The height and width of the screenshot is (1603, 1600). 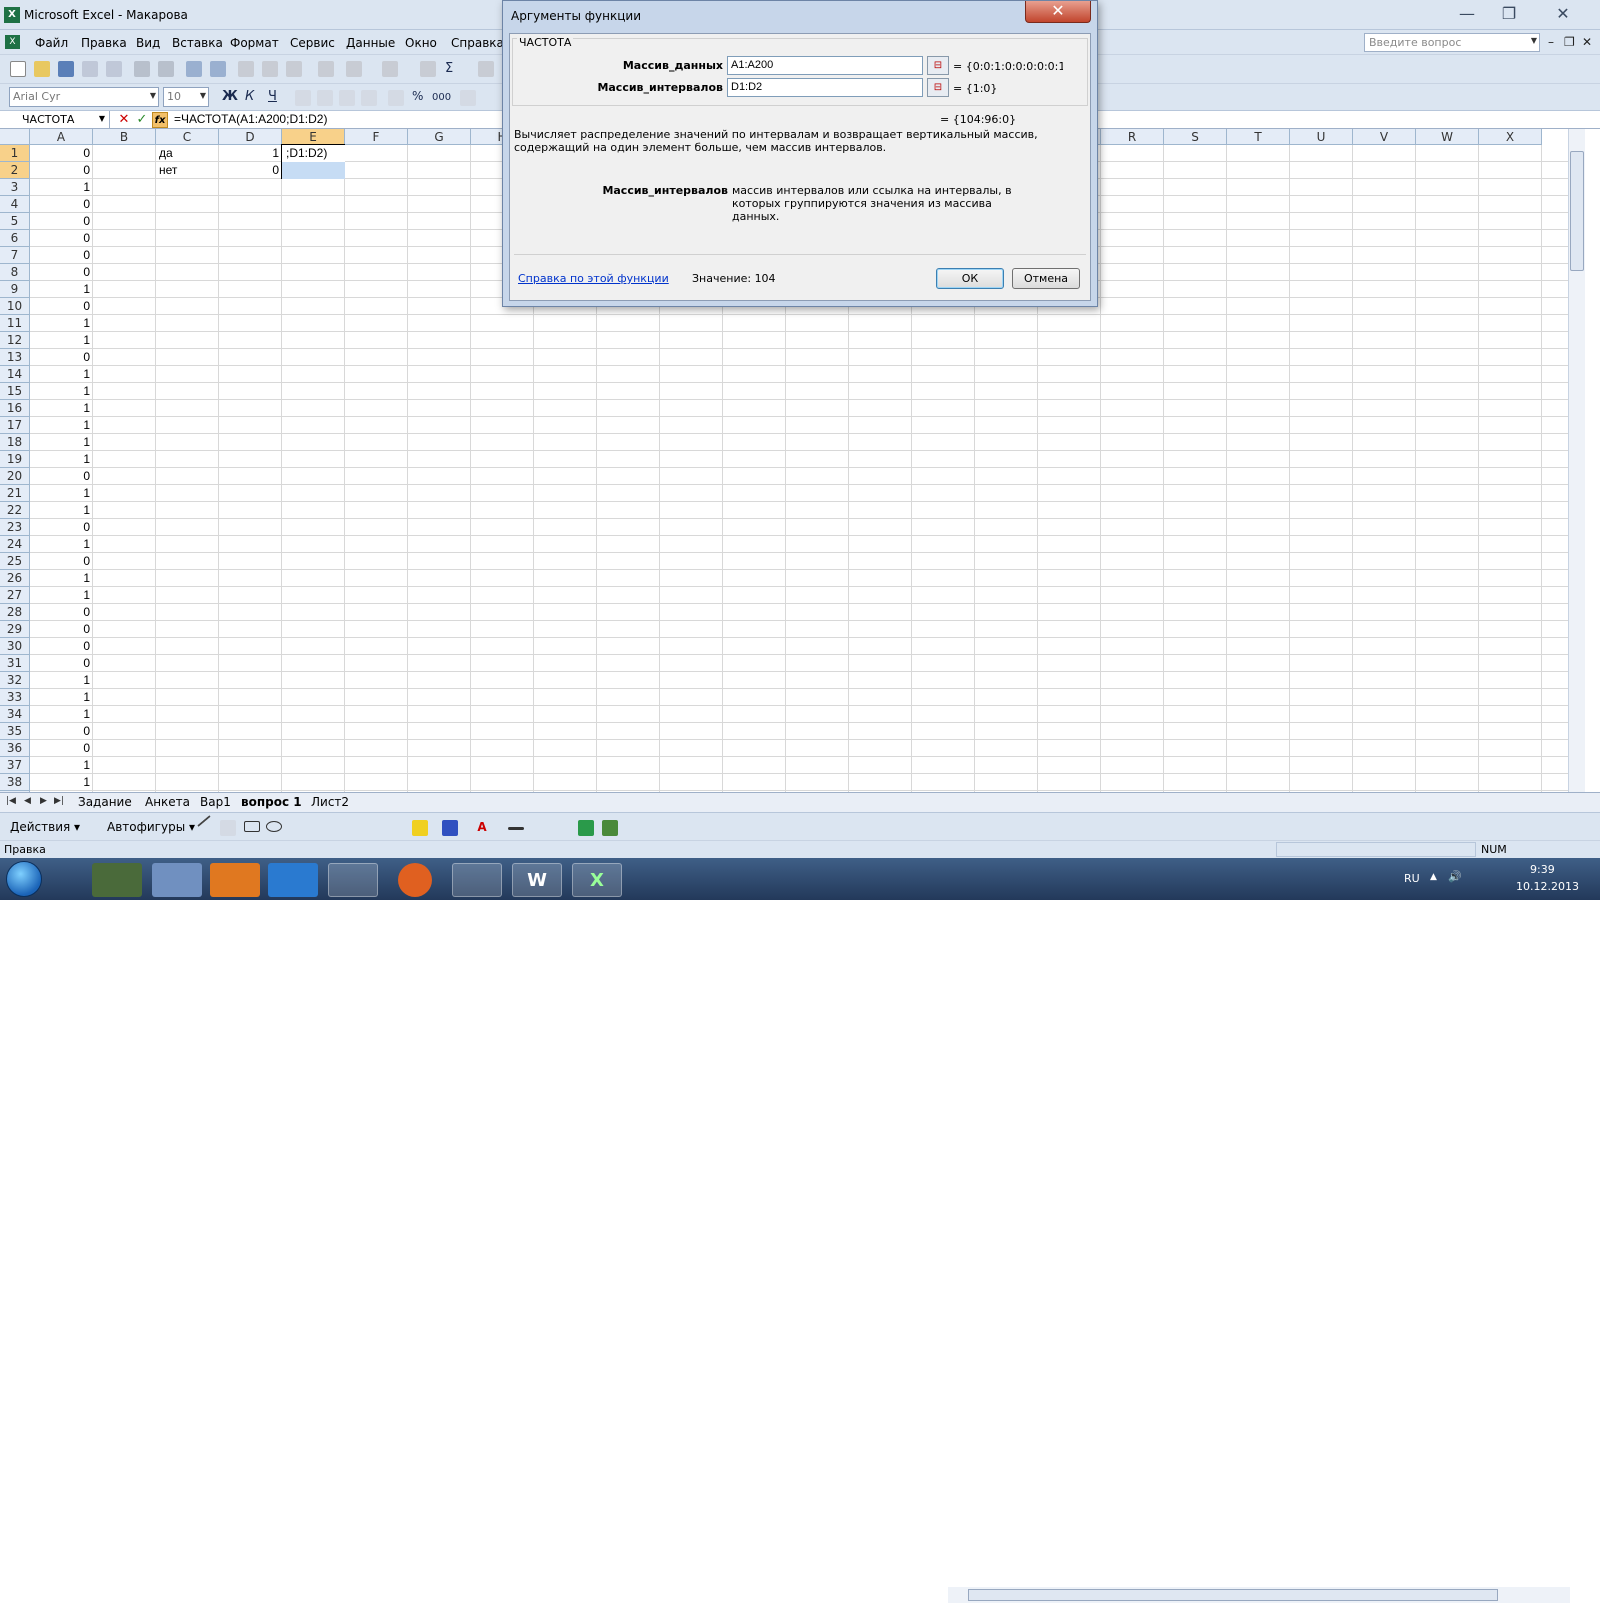 I want to click on tray-arrow-icon: ▲, so click(x=1433, y=877).